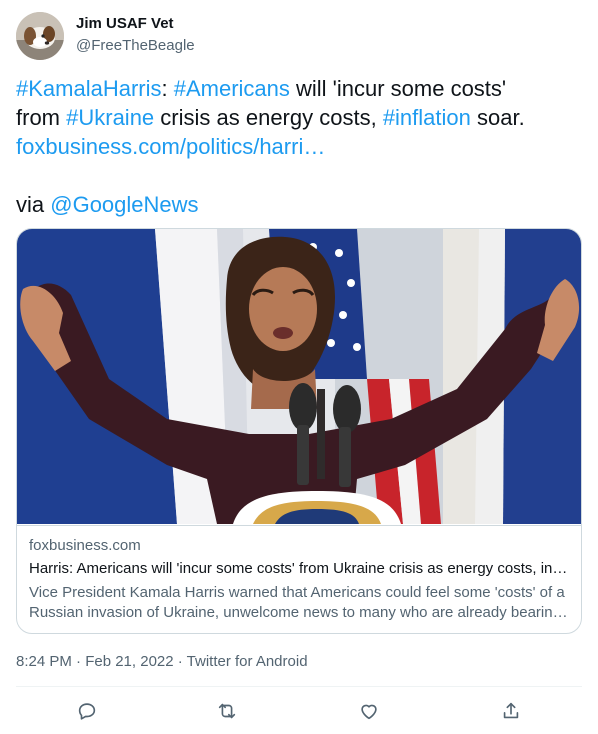 The width and height of the screenshot is (598, 734). Describe the element at coordinates (299, 175) in the screenshot. I see `tweet-text-line` at that location.